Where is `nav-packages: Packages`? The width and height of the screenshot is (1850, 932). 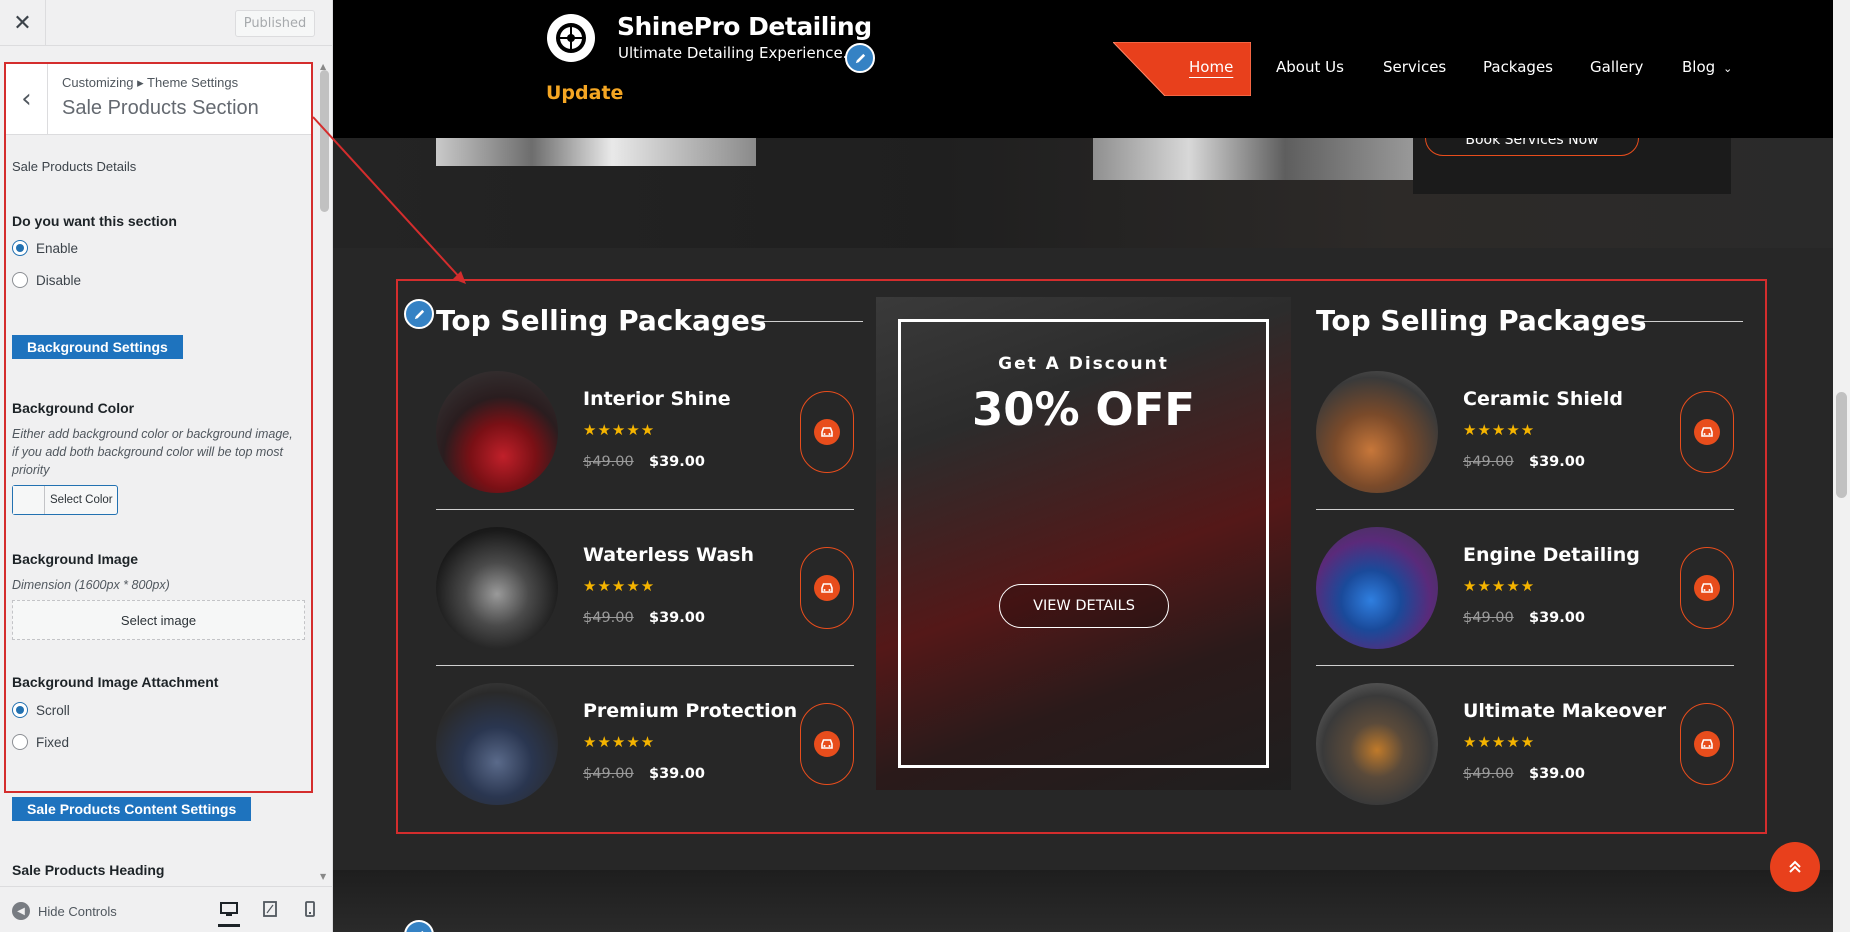
nav-packages: Packages is located at coordinates (1518, 67).